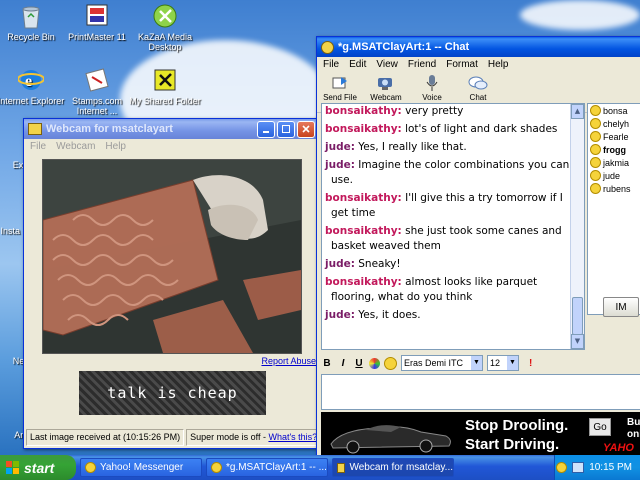 The height and width of the screenshot is (480, 640). Describe the element at coordinates (578, 467) in the screenshot. I see `network-tray-icon` at that location.